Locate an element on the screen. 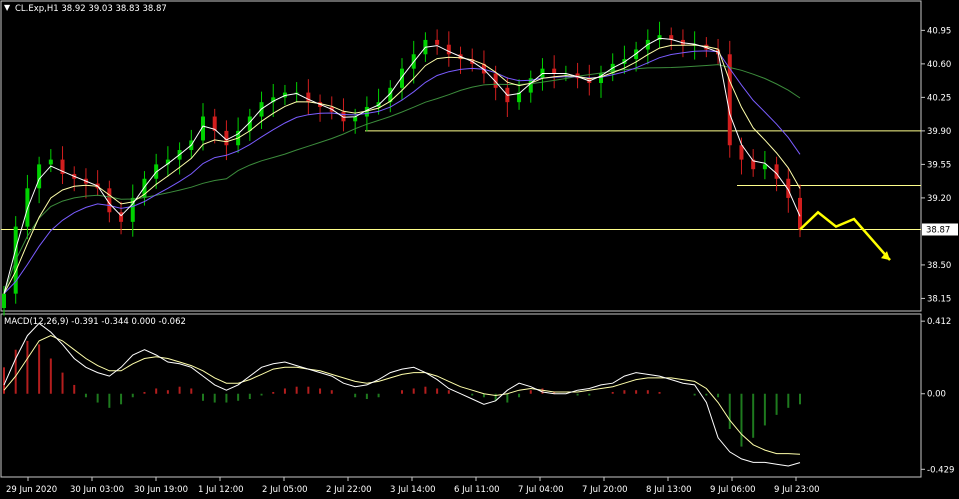 The width and height of the screenshot is (959, 499). time-tick-label: 9 Jul 23:00 is located at coordinates (797, 490).